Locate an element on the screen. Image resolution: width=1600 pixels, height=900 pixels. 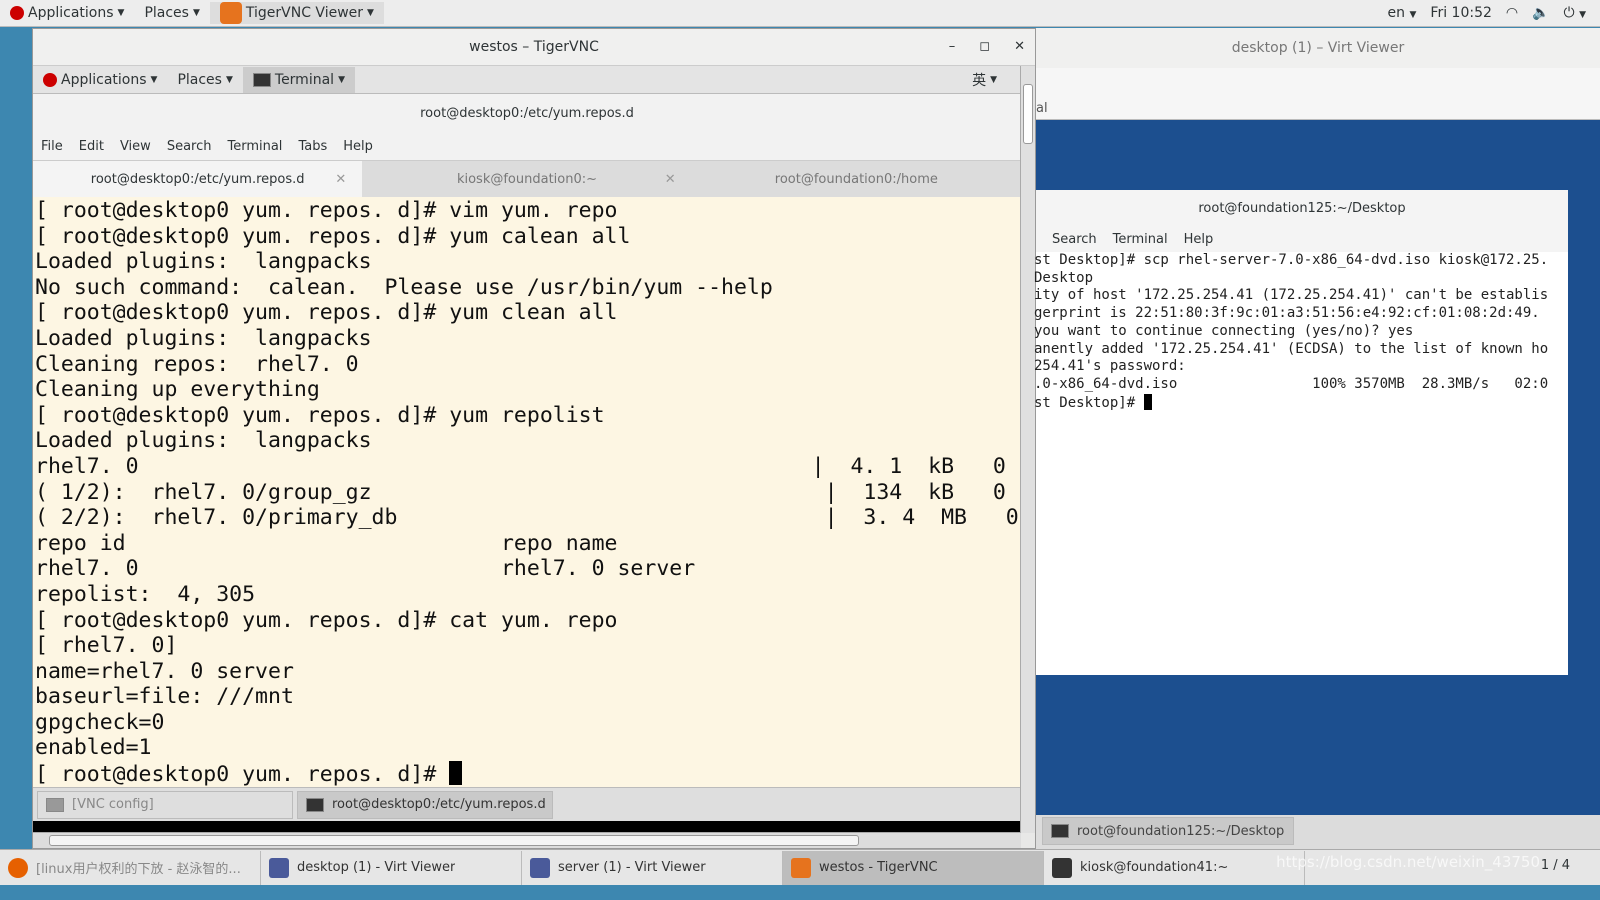
task-terminal: root@desktop0:/etc/yum.repos.d is located at coordinates (425, 804).